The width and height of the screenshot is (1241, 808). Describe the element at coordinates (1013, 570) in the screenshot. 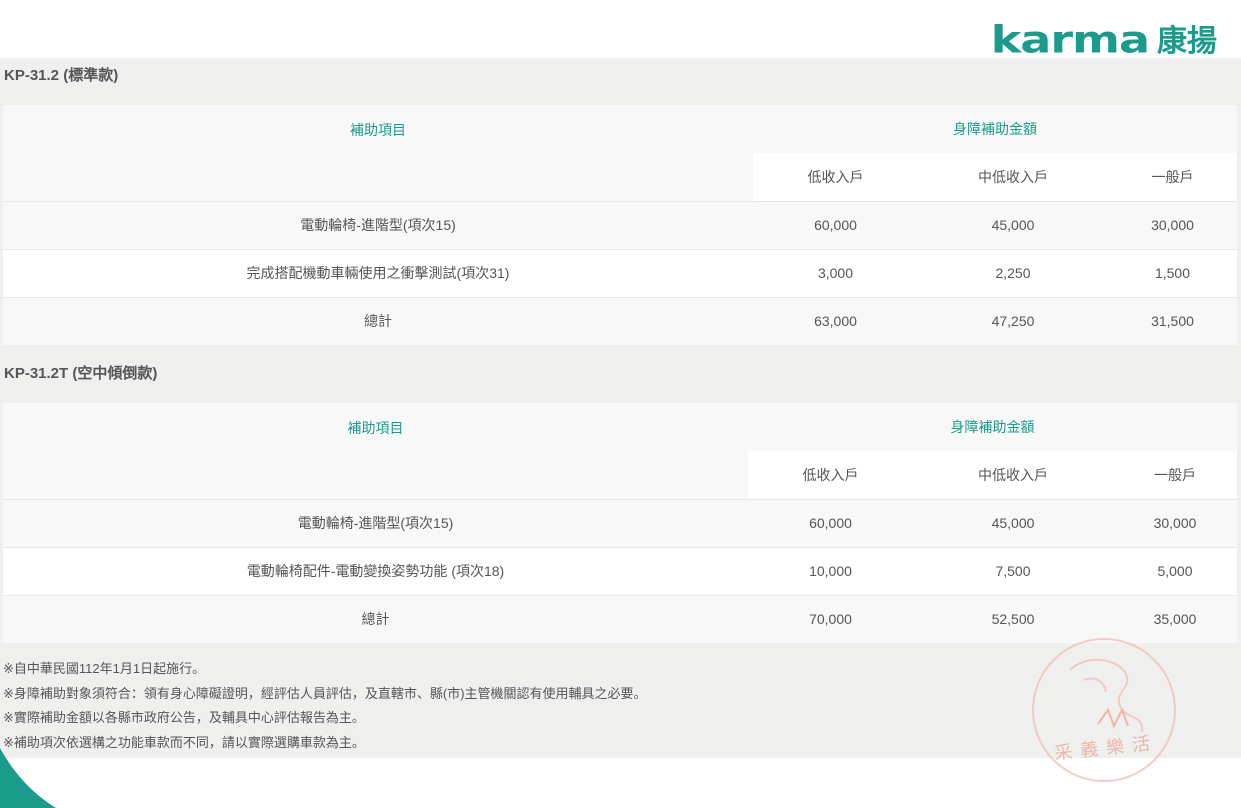

I see `cell-mid: 7,500` at that location.